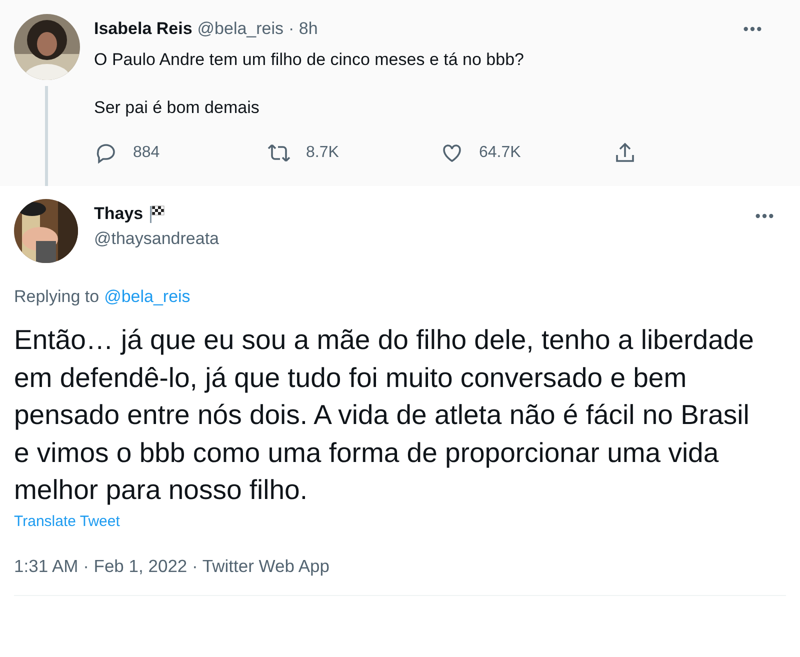  I want to click on author-name: Isabela Reis, so click(143, 29).